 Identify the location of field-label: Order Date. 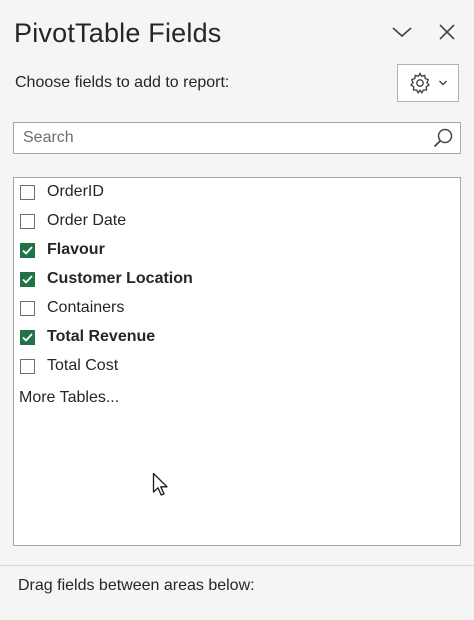
(87, 220).